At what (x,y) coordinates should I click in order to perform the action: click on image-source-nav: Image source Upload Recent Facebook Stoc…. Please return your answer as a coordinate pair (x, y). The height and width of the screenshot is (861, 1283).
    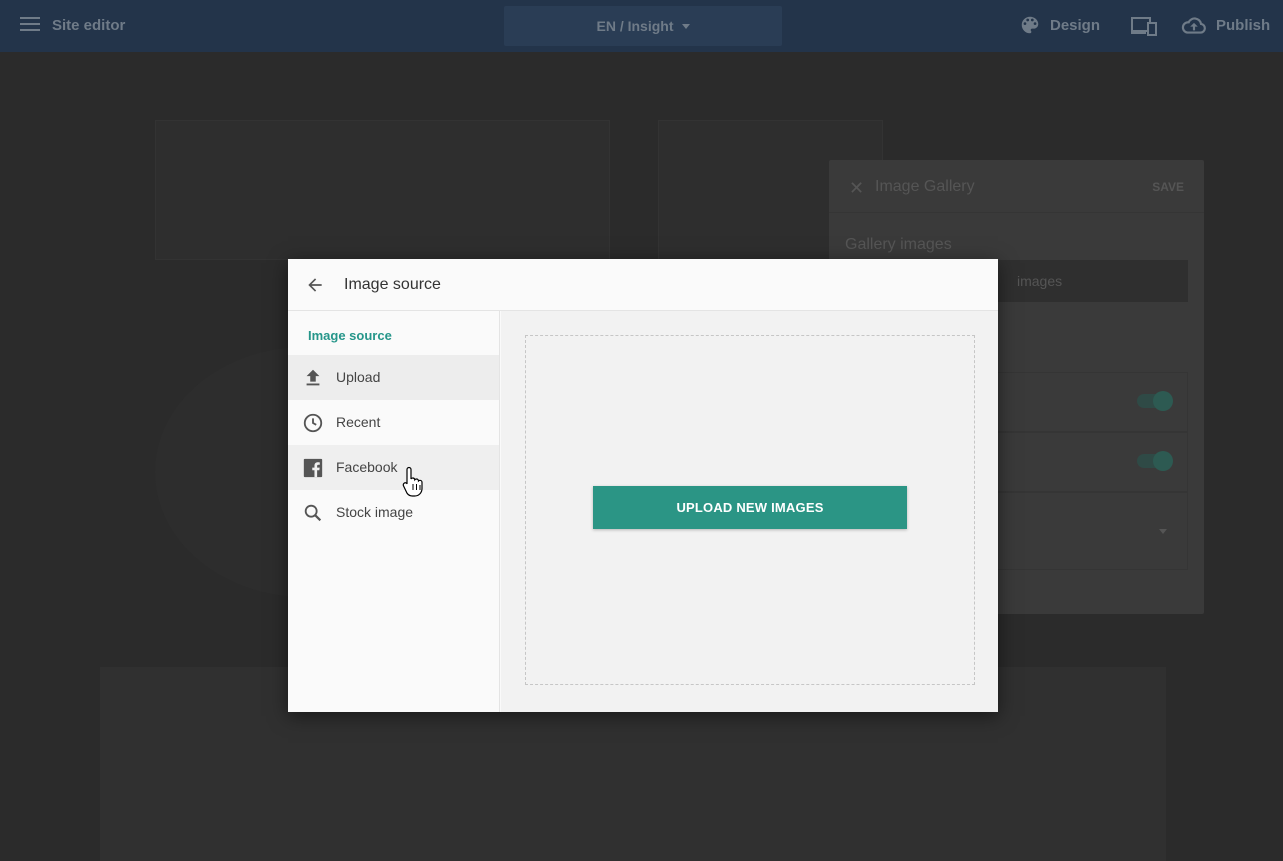
    Looking at the image, I should click on (394, 511).